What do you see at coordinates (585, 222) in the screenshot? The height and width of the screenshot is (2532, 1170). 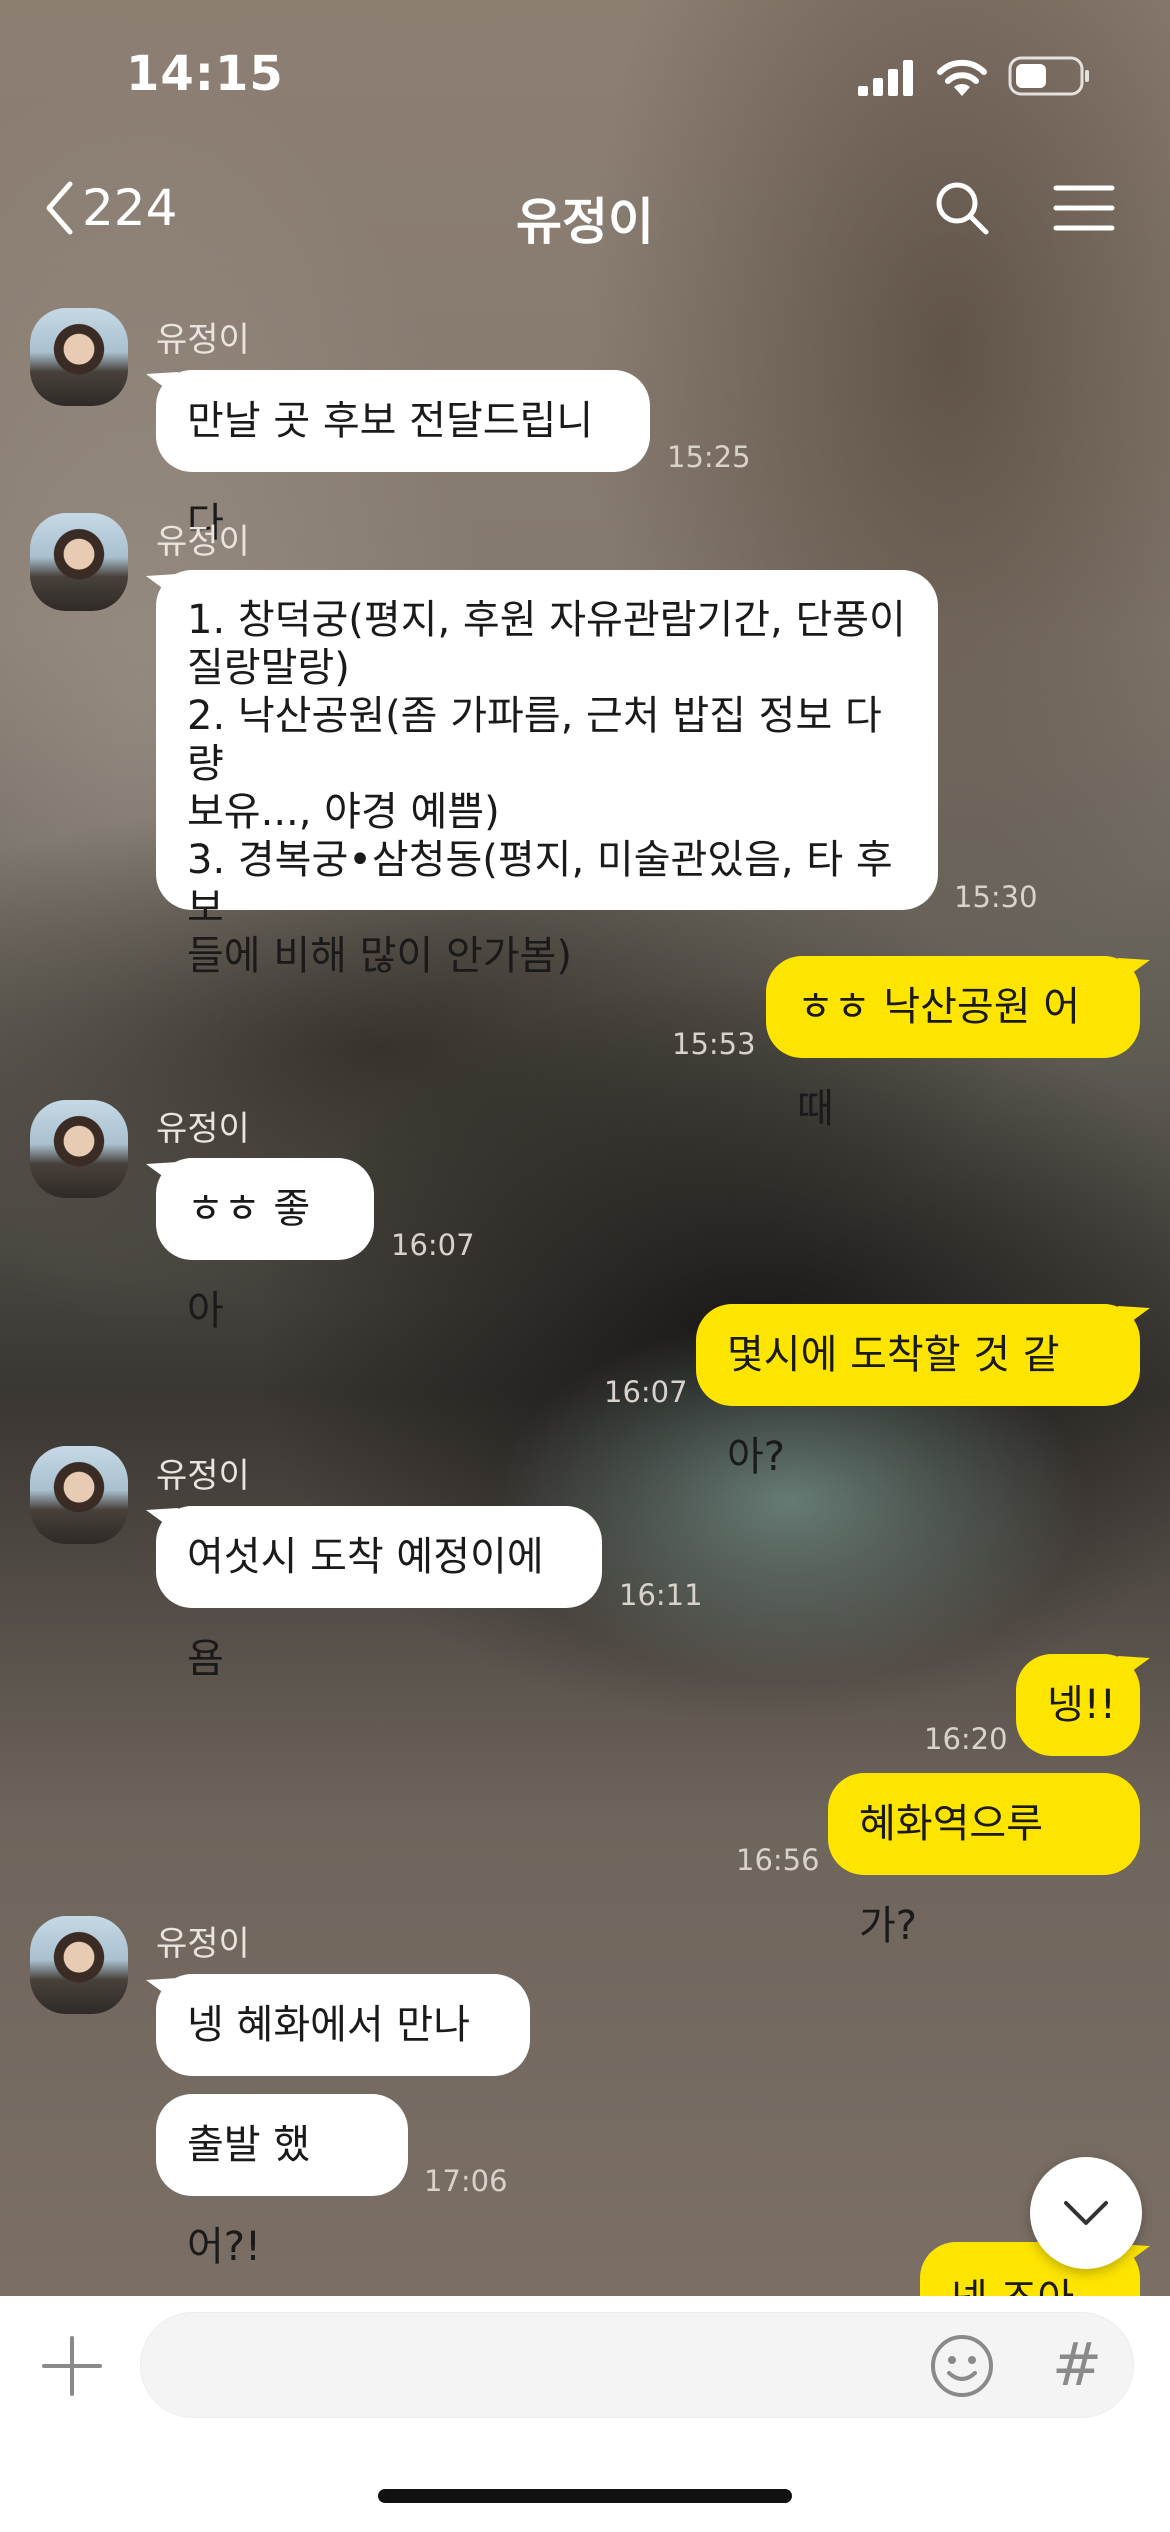 I see `chat-title: 유정이` at bounding box center [585, 222].